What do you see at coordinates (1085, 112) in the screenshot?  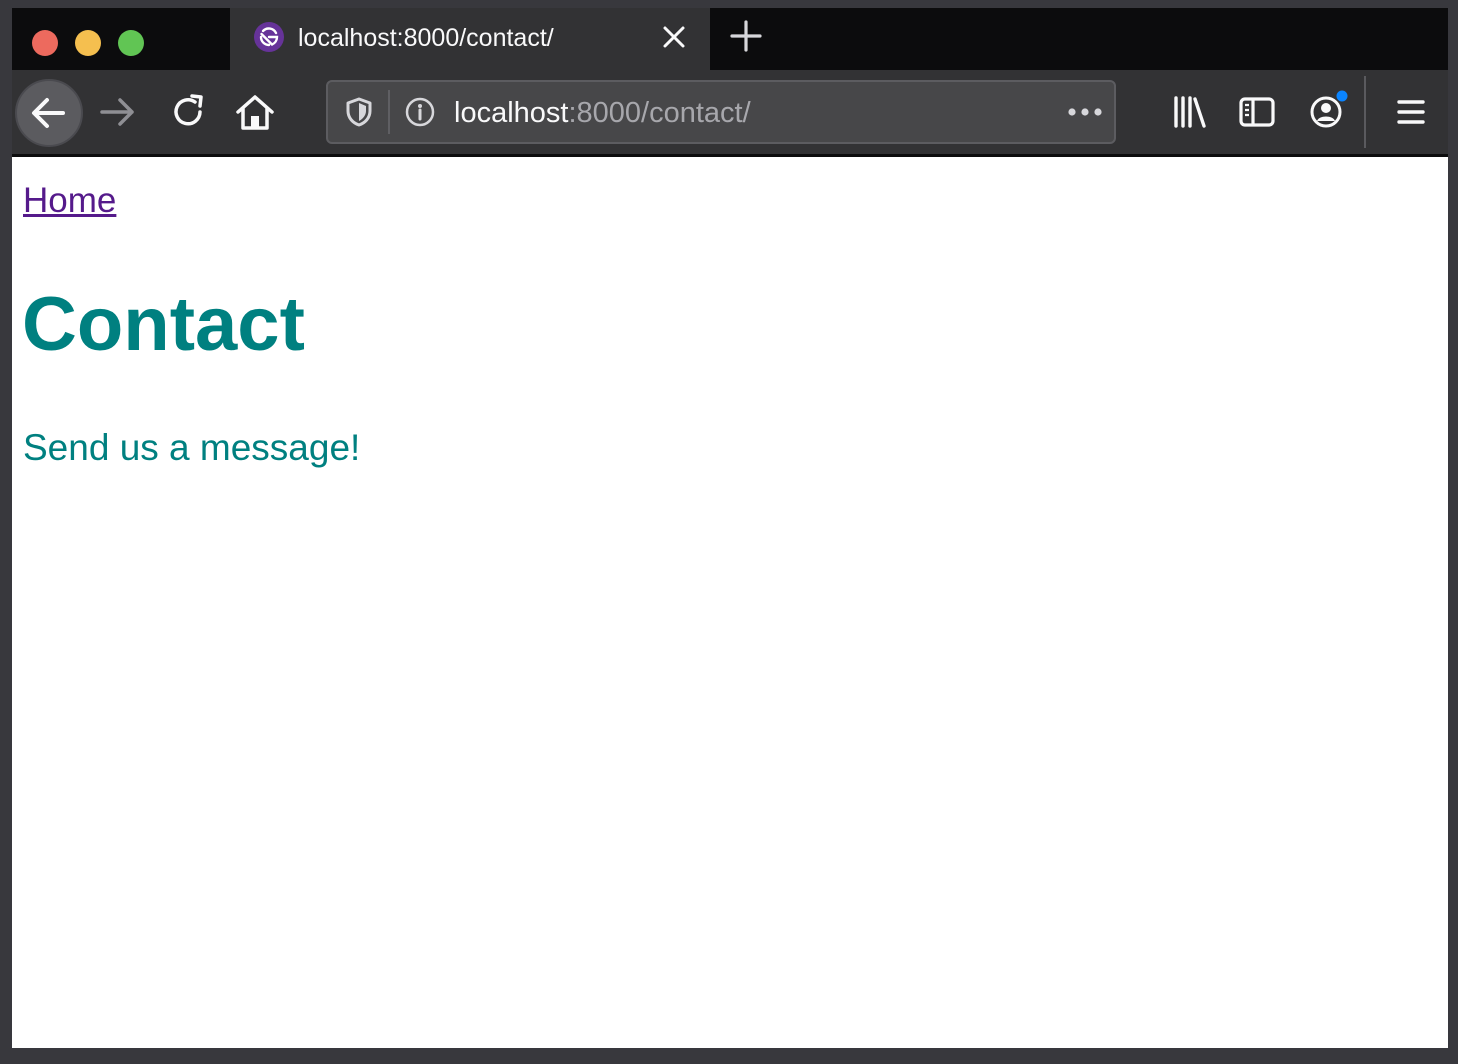 I see `page-actions-more-icon` at bounding box center [1085, 112].